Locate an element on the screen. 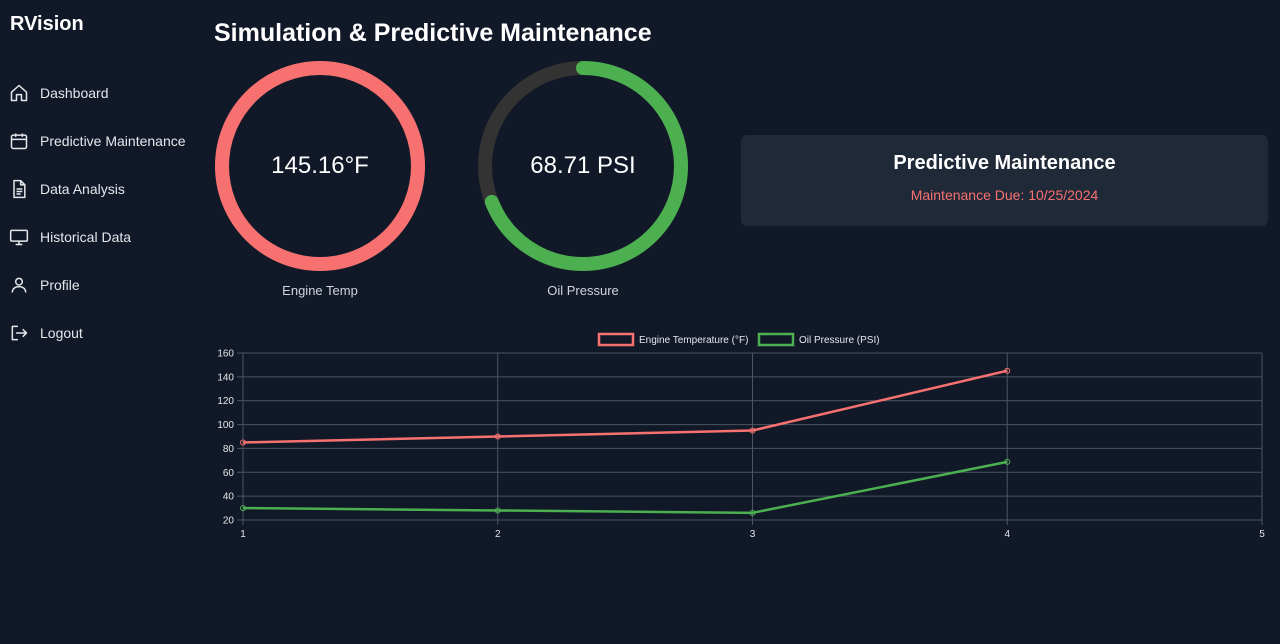 Image resolution: width=1280 pixels, height=644 pixels. sidebar-item-logout: Logout is located at coordinates (100, 333).